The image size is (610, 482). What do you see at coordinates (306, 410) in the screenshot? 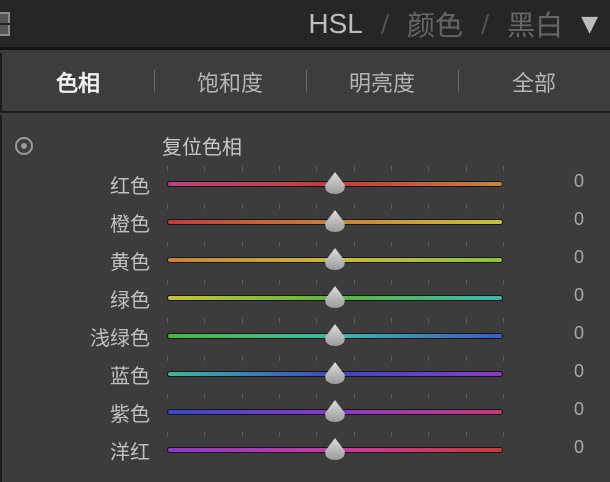
I see `hue-slider-row: 紫色 0` at bounding box center [306, 410].